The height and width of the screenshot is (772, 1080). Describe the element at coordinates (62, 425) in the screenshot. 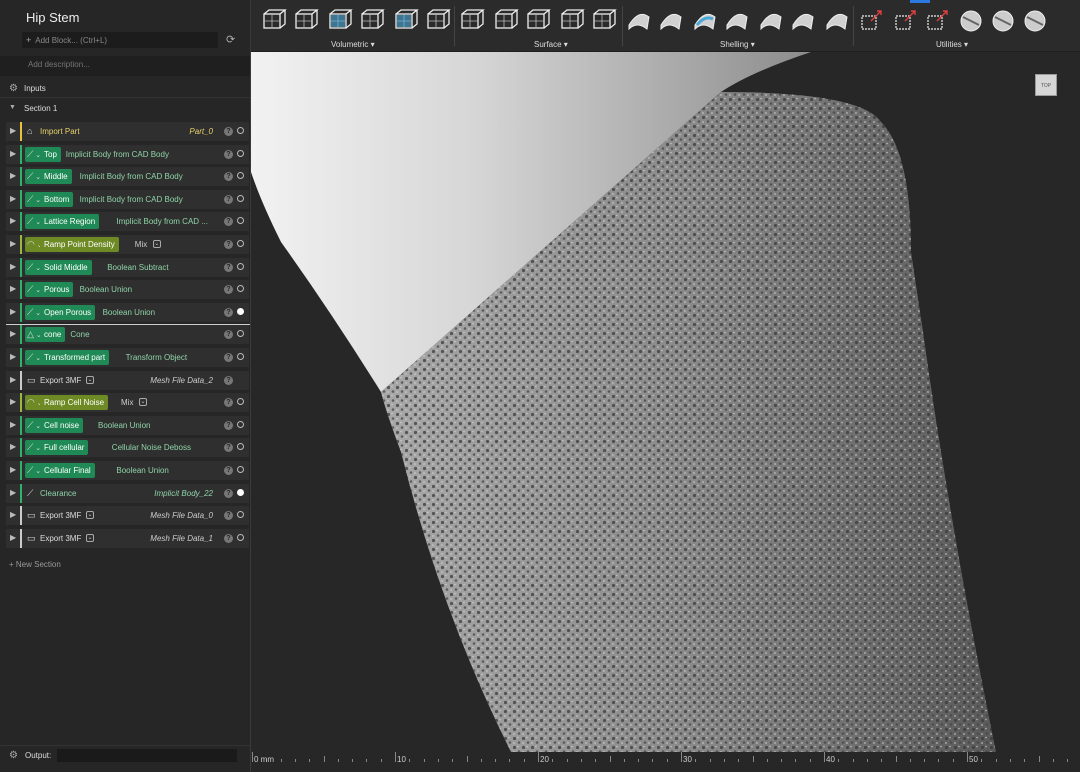

I see `block-name: Cell noise` at that location.